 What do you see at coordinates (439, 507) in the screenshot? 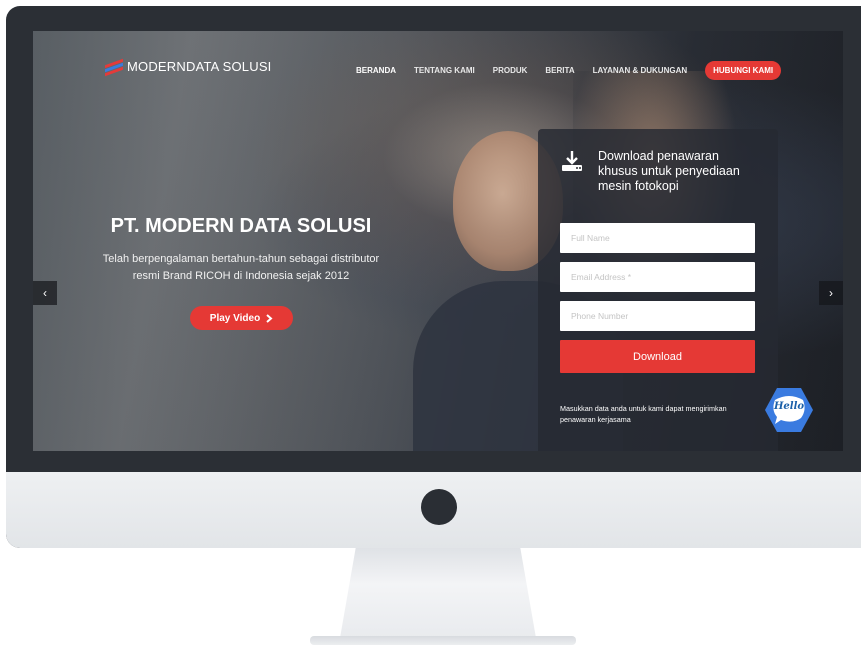
I see `monitor-logo-dot` at bounding box center [439, 507].